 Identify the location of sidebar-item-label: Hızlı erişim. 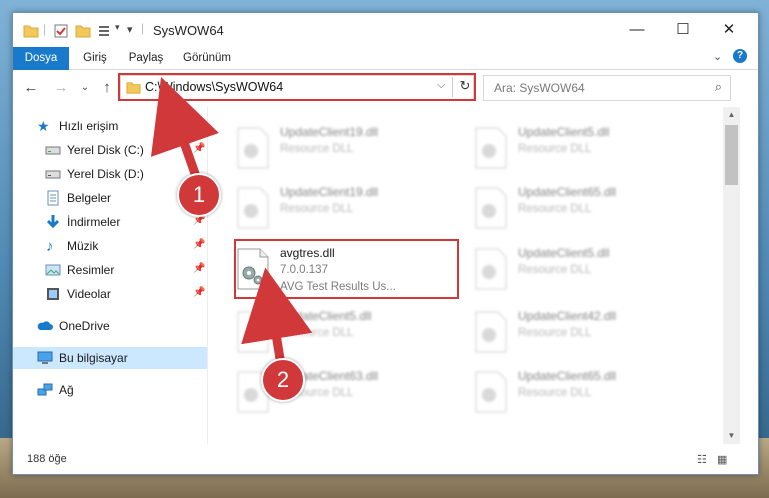
(89, 126).